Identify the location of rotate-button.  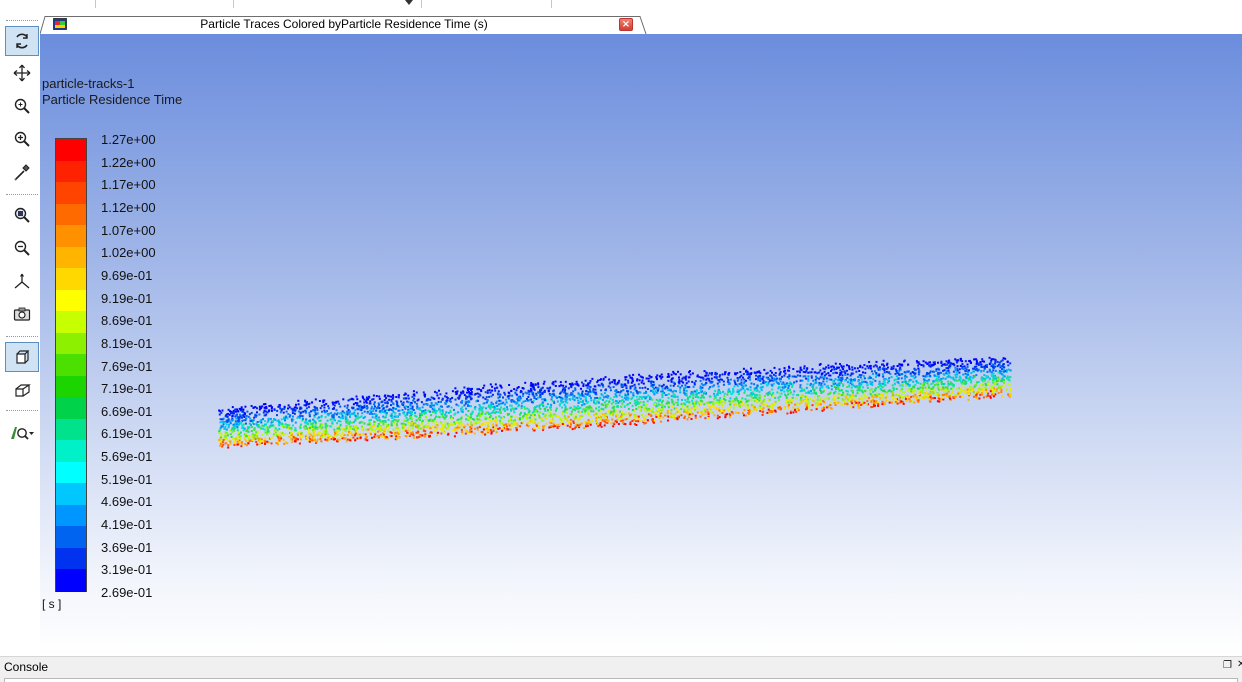
(22, 41).